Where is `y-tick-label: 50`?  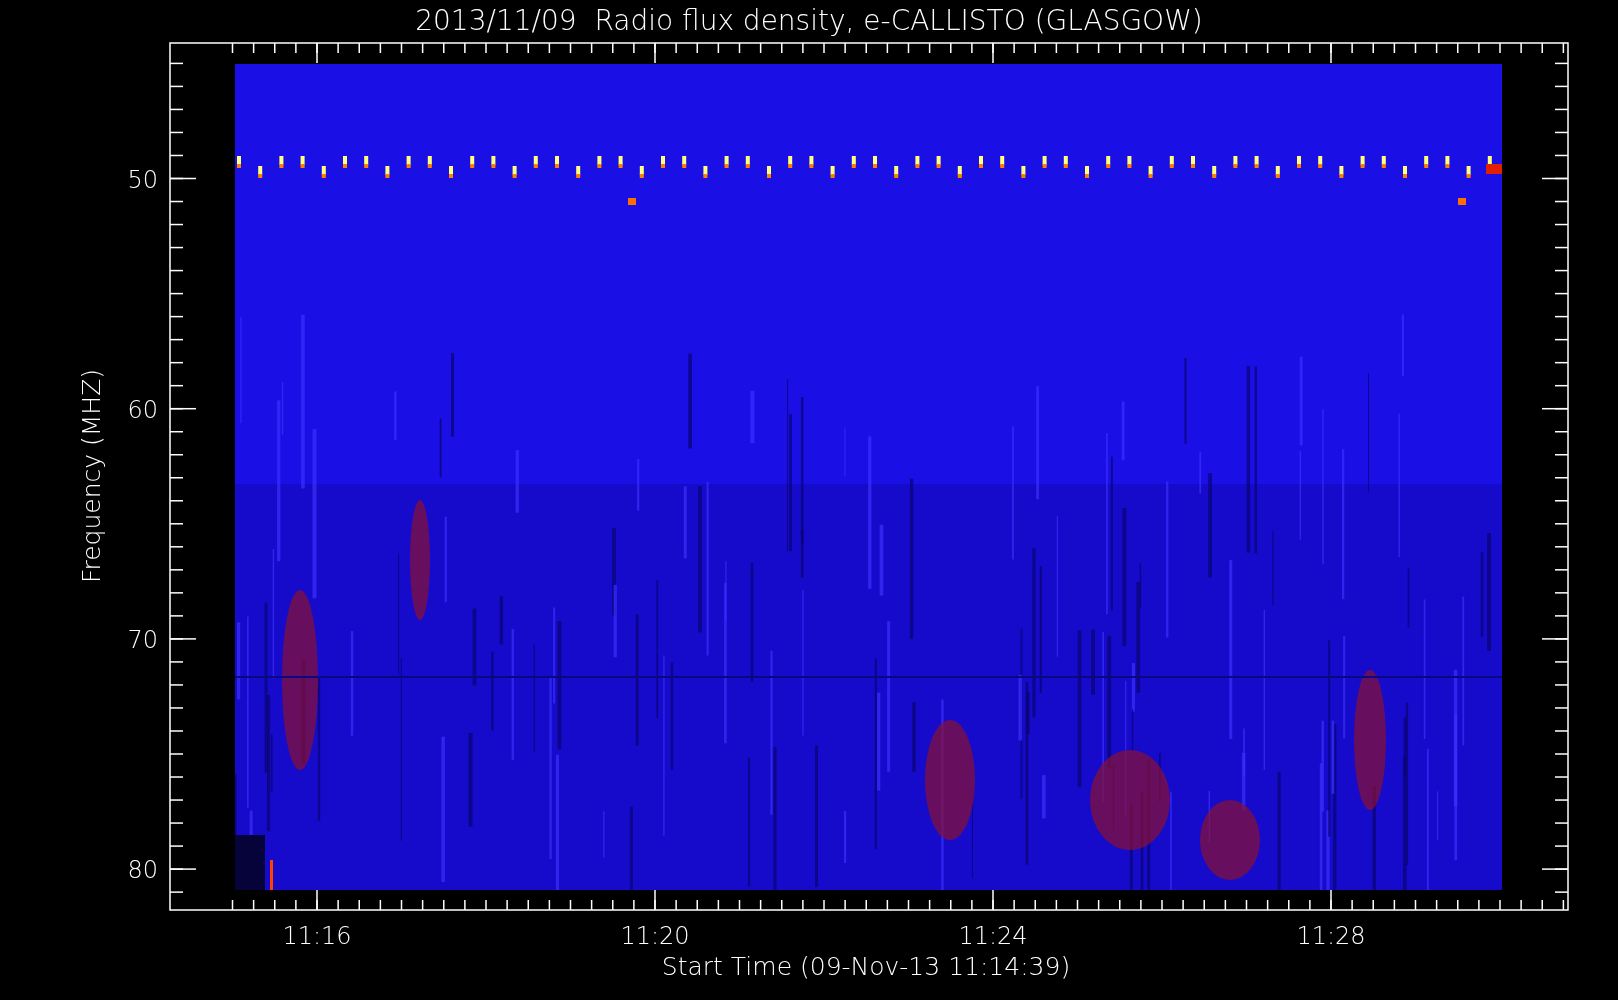
y-tick-label: 50 is located at coordinates (142, 179).